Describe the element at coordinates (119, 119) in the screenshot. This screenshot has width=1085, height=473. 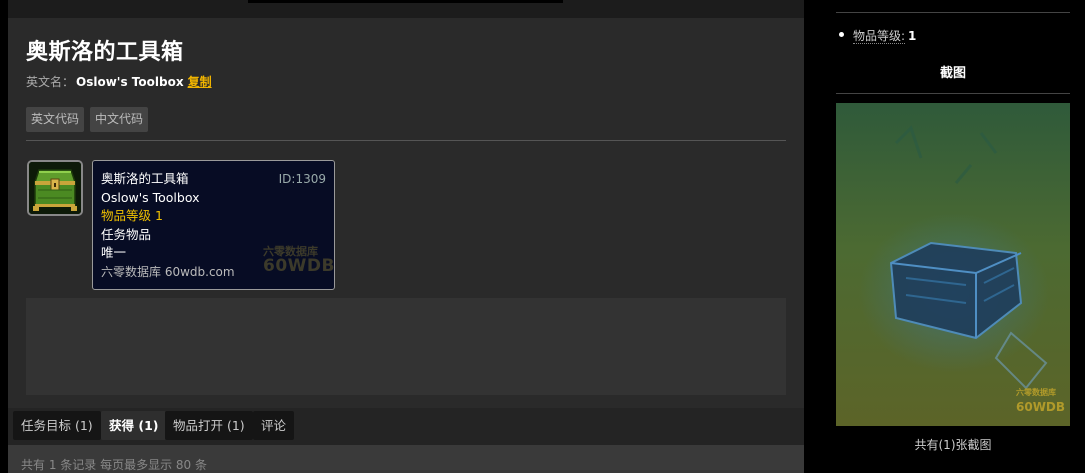
I see `chinese-code-button: 中文代码` at that location.